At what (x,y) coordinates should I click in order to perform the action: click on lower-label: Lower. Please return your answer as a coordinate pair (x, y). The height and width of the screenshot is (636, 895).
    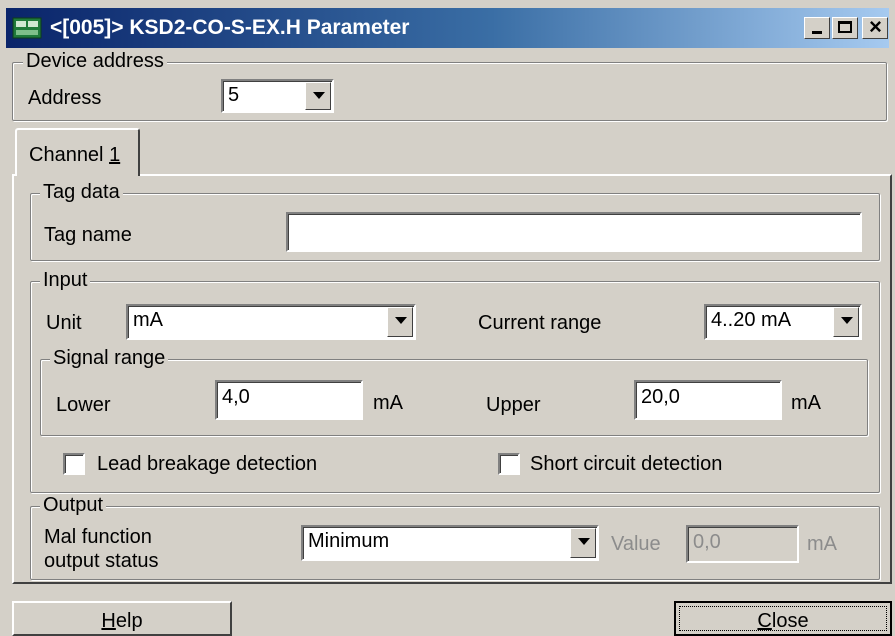
    Looking at the image, I should click on (83, 405).